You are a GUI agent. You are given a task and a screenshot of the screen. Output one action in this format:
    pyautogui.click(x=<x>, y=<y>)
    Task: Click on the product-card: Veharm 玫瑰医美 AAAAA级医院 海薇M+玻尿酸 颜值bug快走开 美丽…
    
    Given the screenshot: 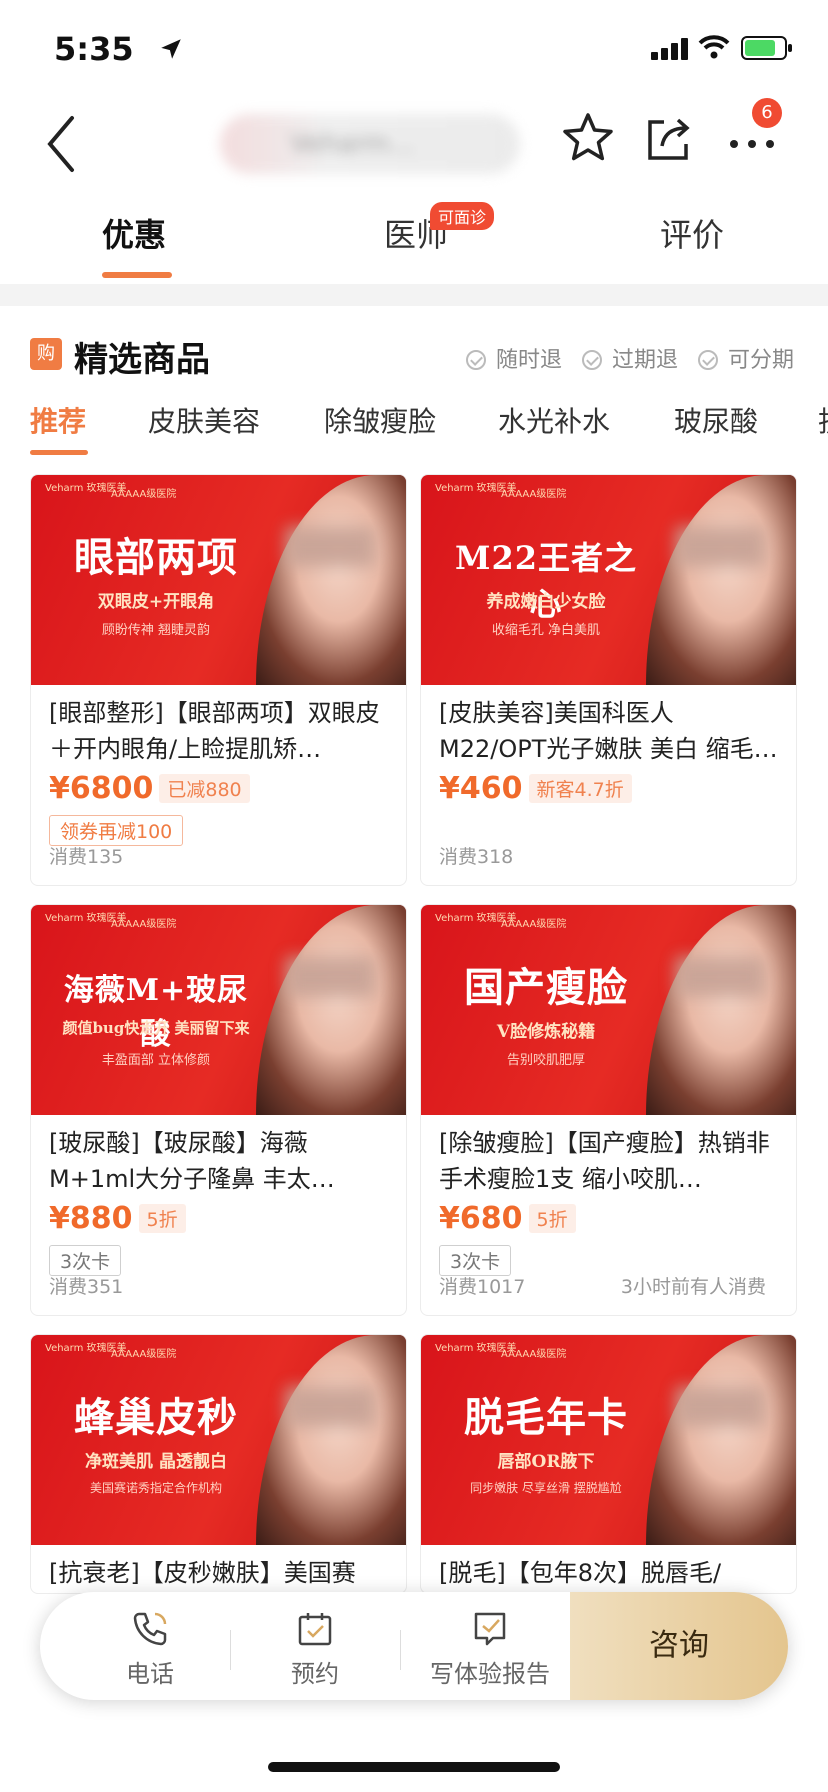 What is the action you would take?
    pyautogui.click(x=218, y=1110)
    